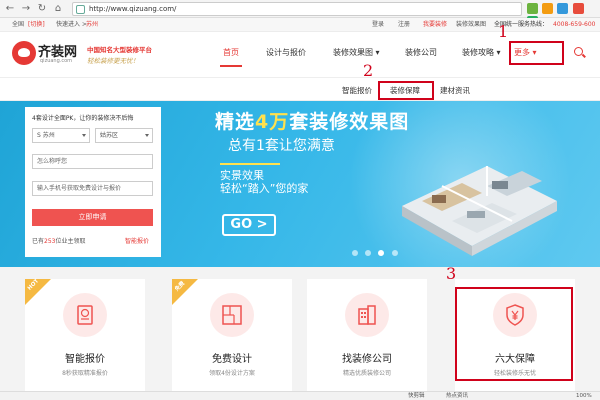 This screenshot has width=600, height=400. What do you see at coordinates (109, 135) in the screenshot?
I see `district-value: 姑苏区` at bounding box center [109, 135].